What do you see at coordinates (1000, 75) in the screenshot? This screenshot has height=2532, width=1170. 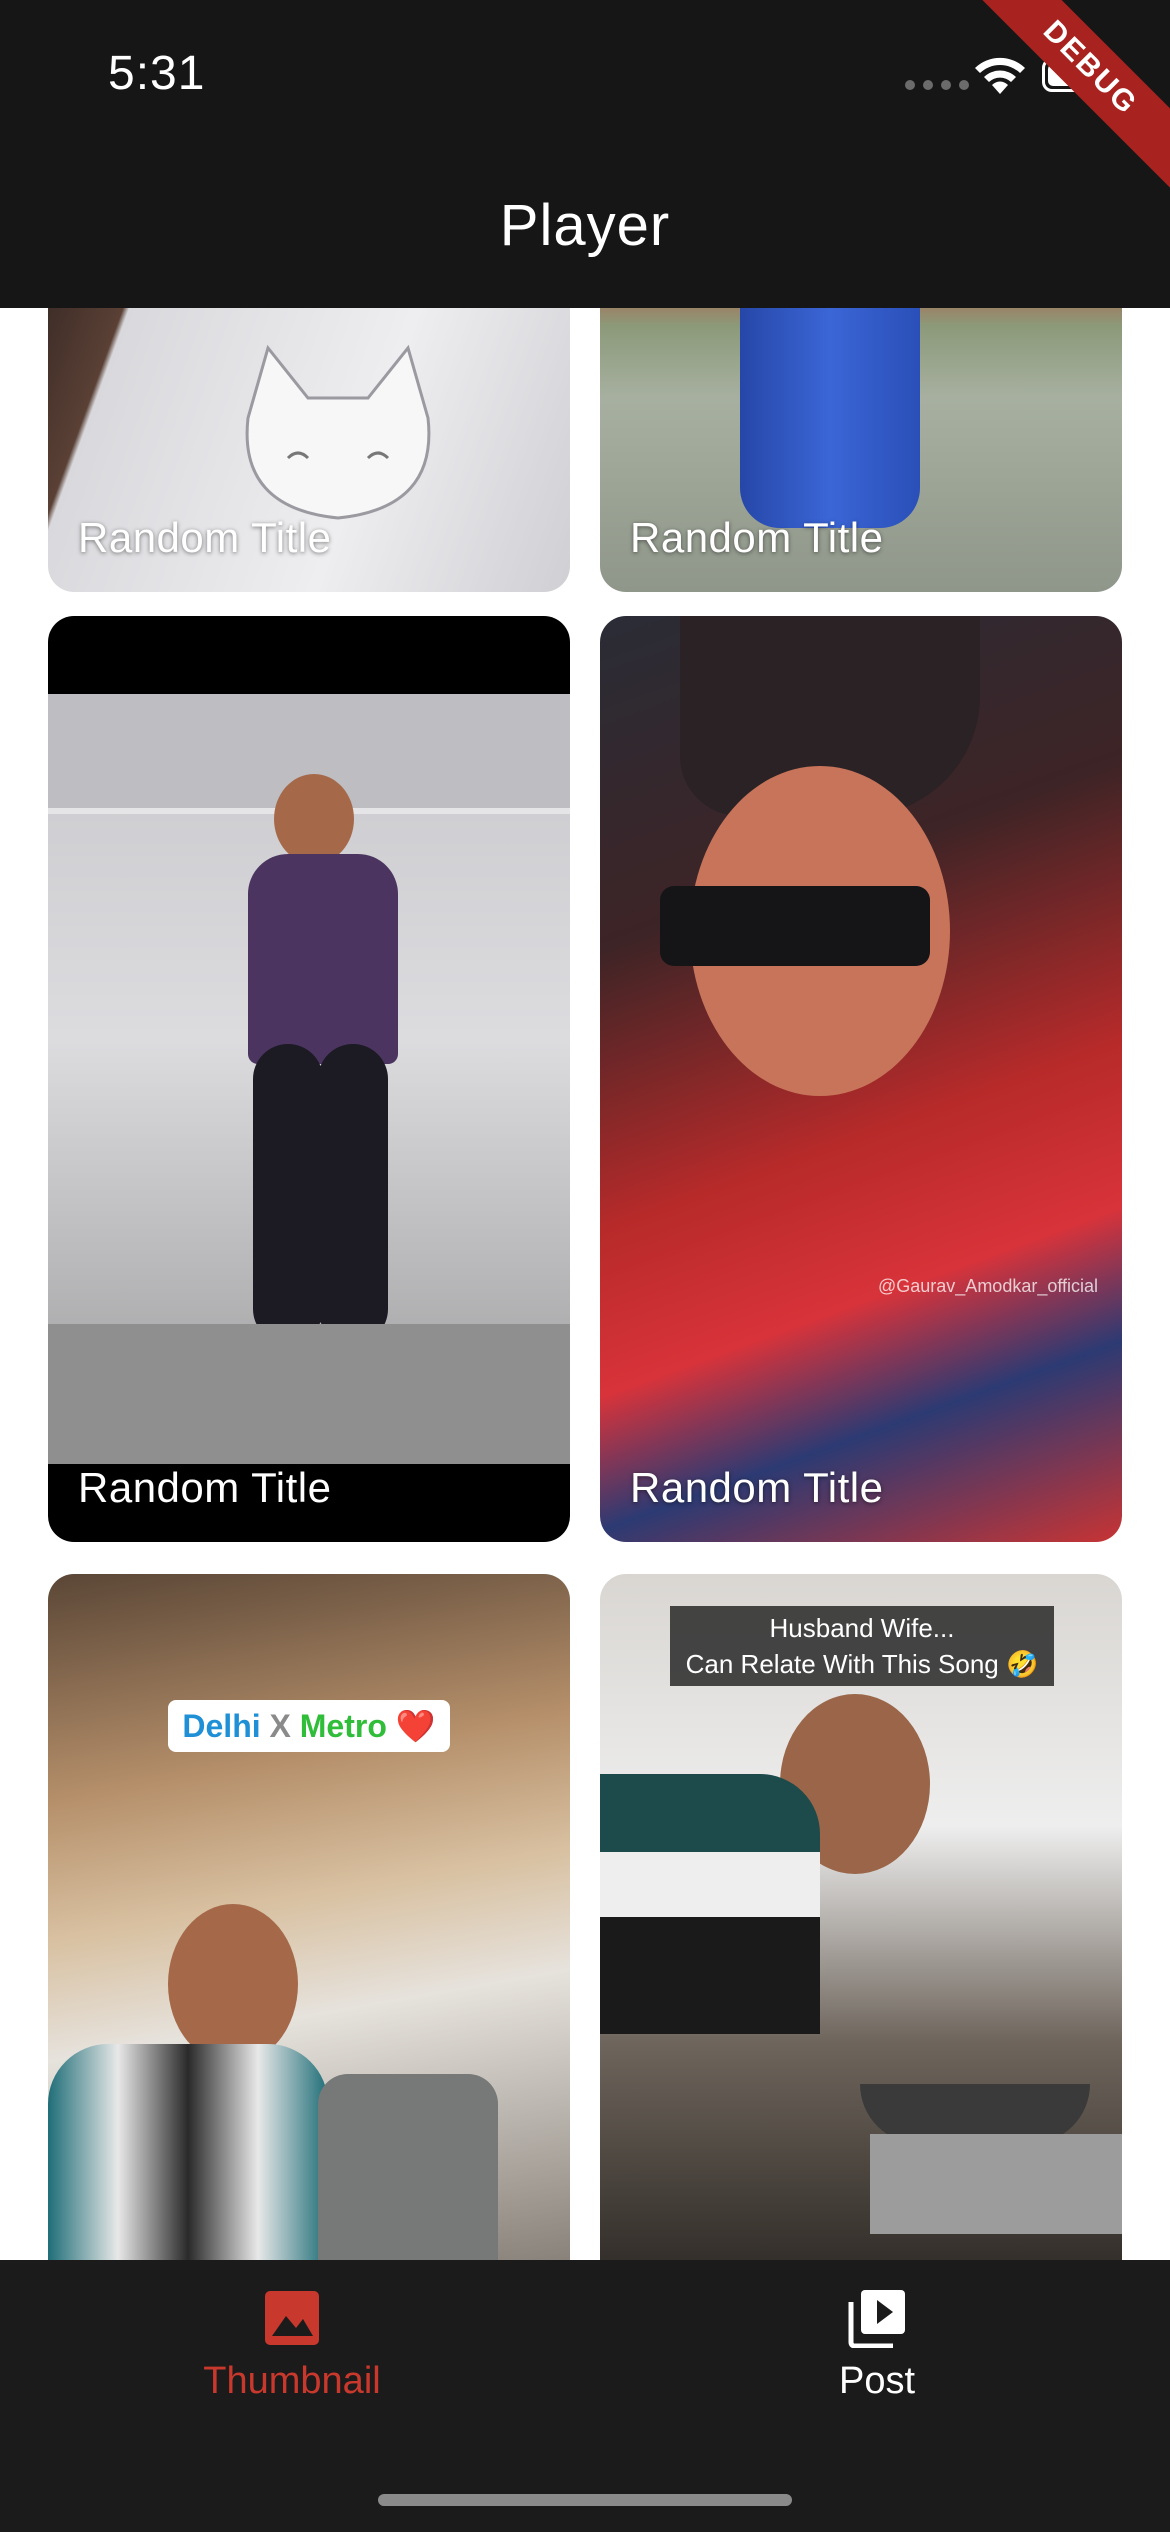 I see `wifi-icon` at bounding box center [1000, 75].